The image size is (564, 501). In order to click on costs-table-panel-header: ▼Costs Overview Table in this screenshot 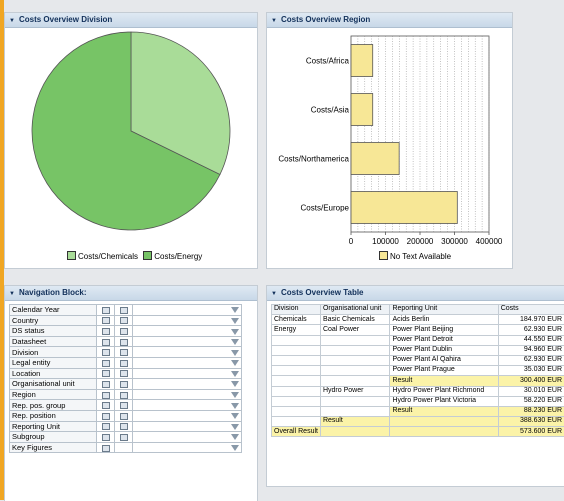, I will do `click(415, 293)`.